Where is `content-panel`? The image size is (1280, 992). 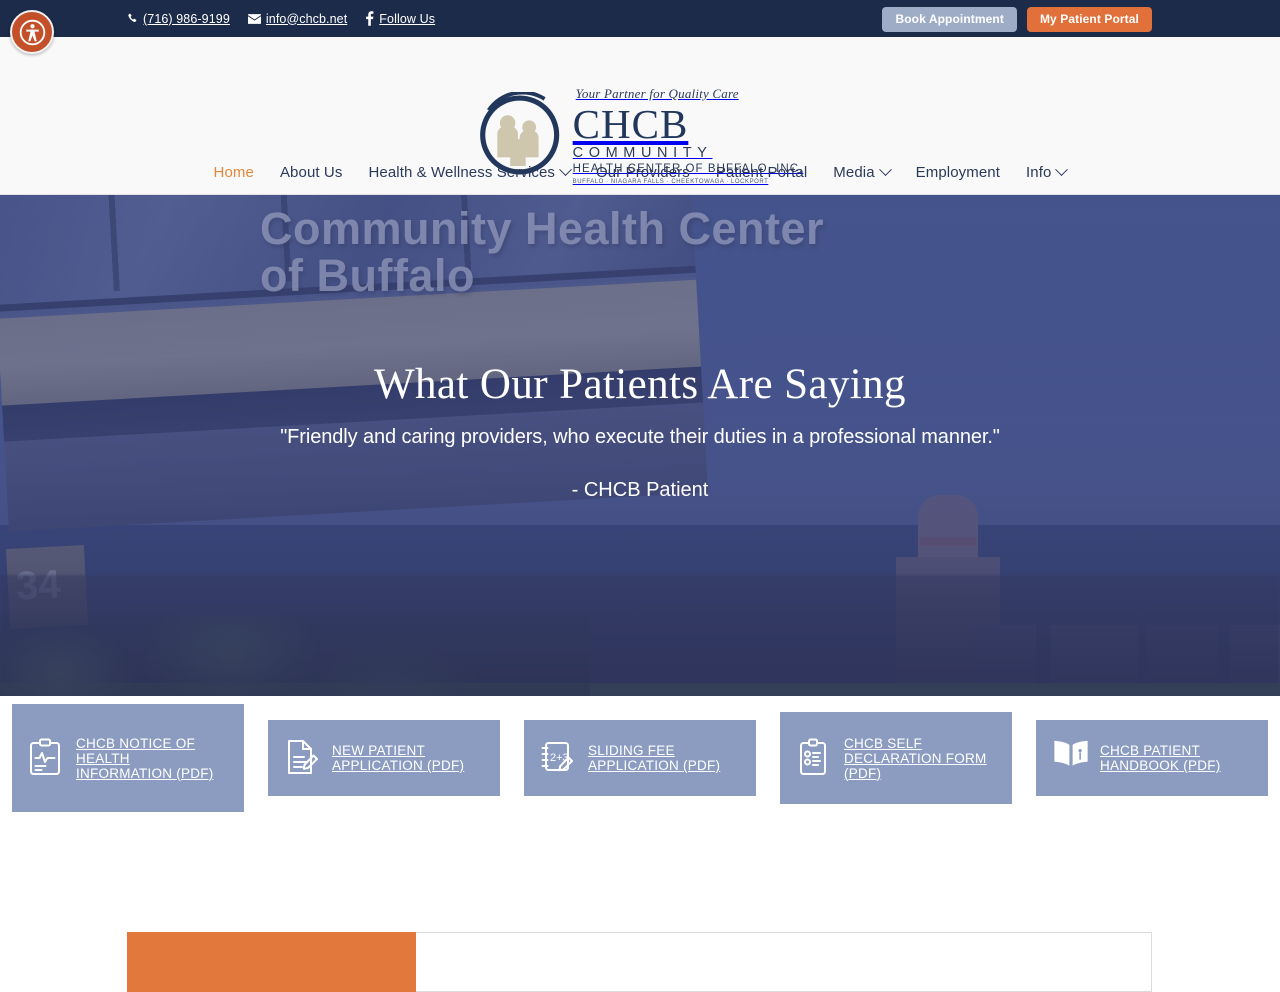
content-panel is located at coordinates (639, 962).